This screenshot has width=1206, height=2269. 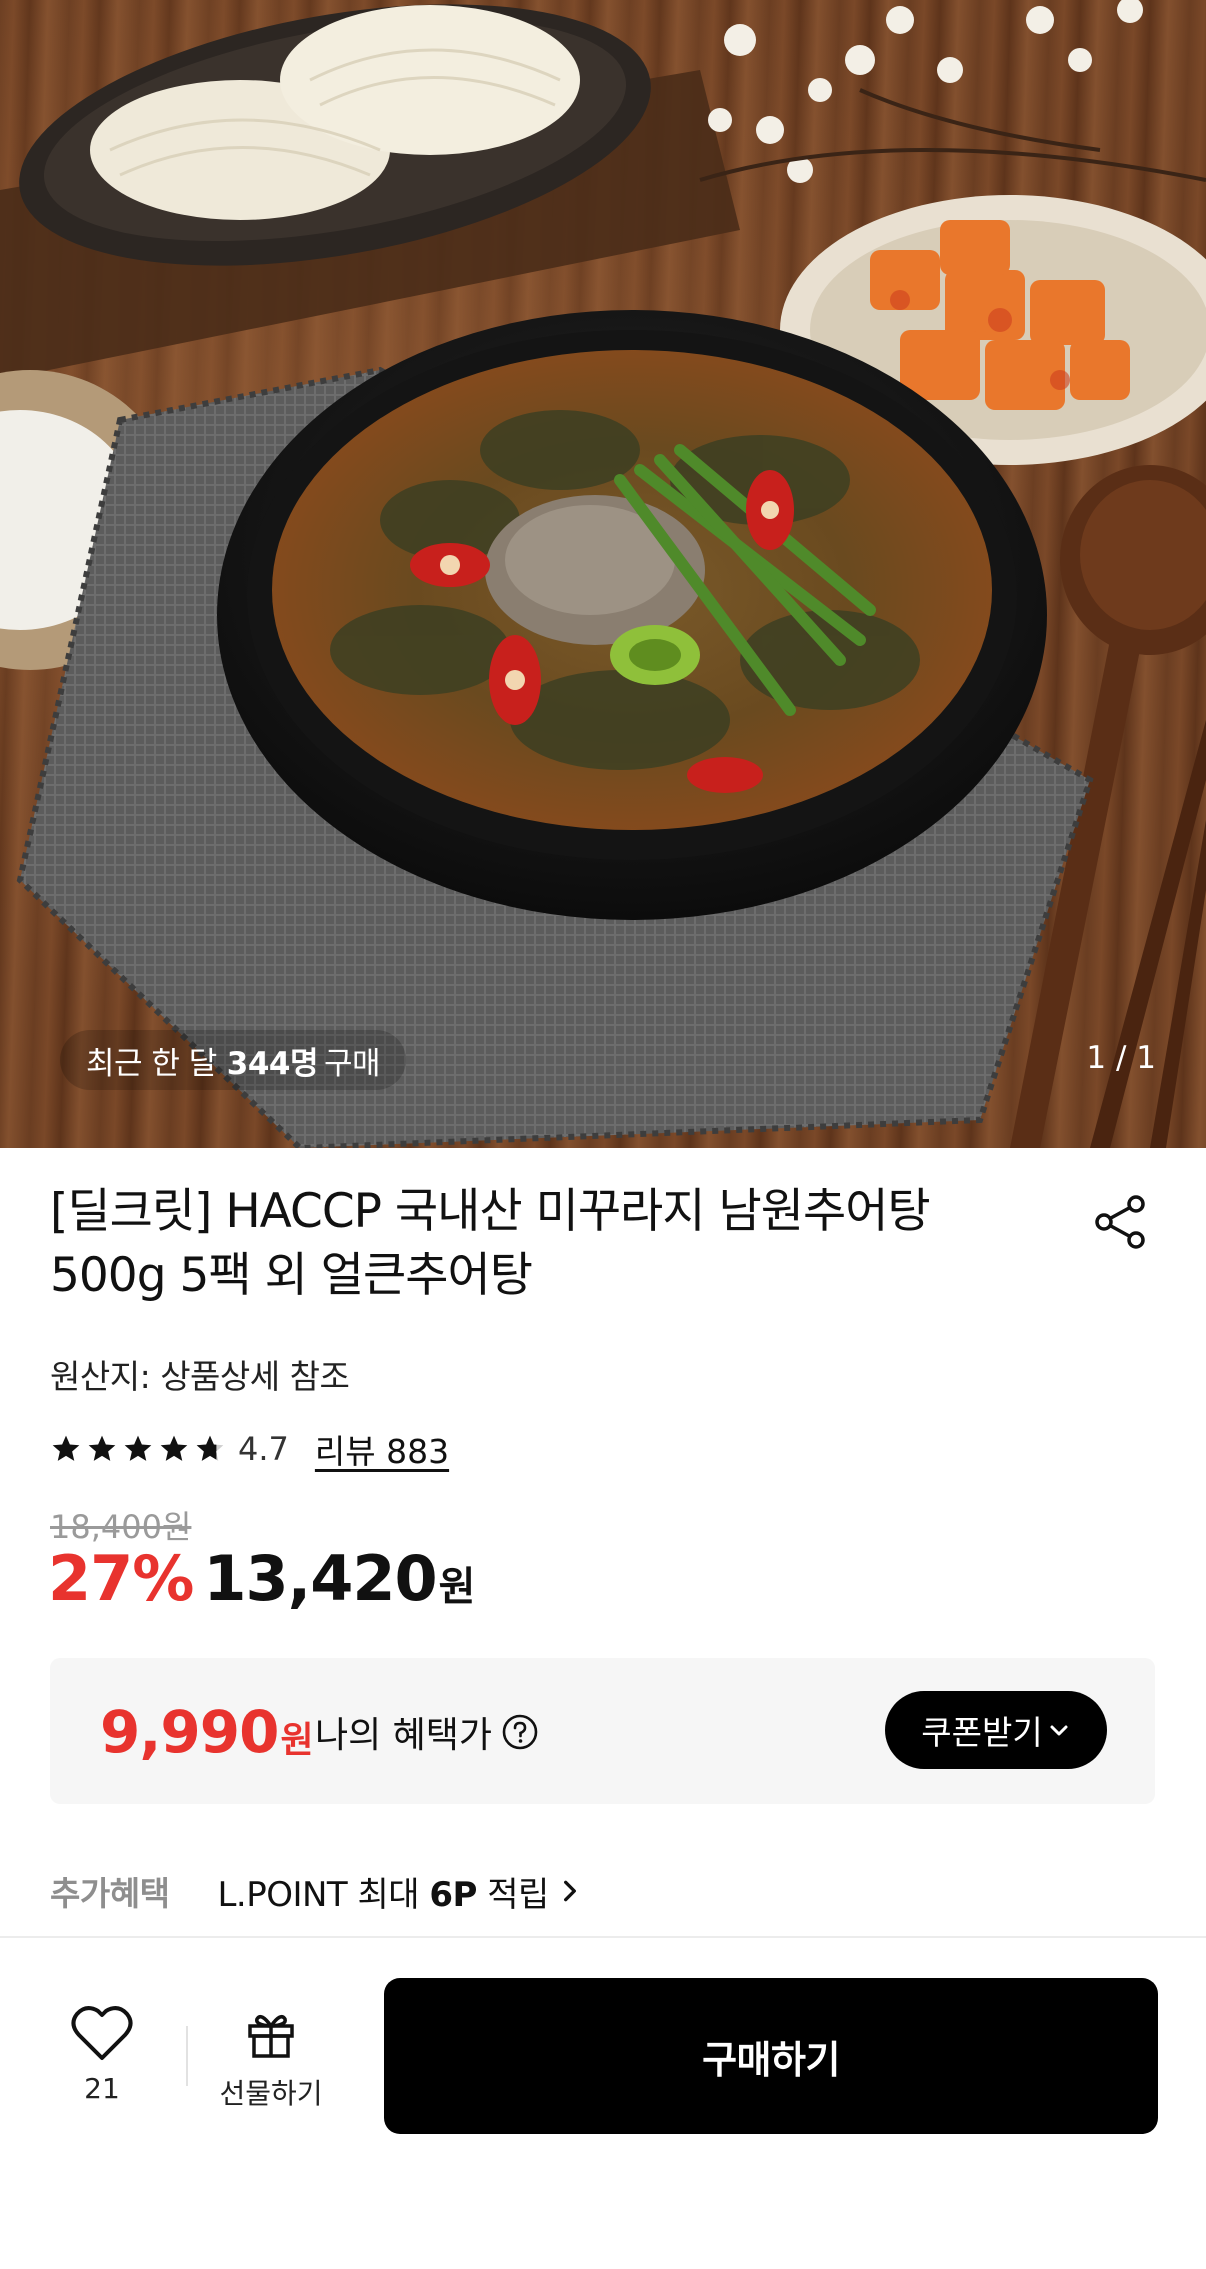 What do you see at coordinates (187, 2056) in the screenshot?
I see `divider` at bounding box center [187, 2056].